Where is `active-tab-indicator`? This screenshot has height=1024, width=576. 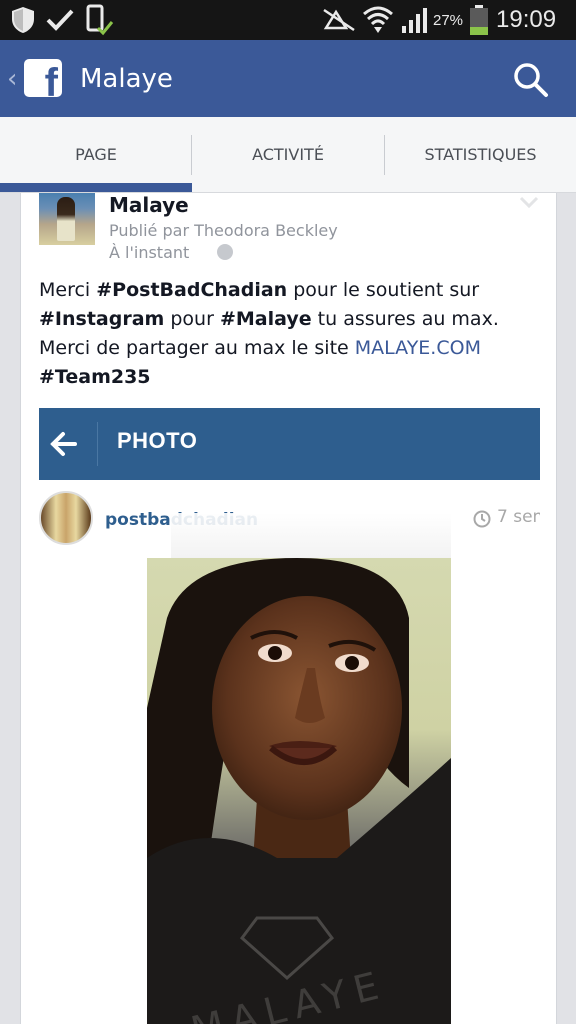 active-tab-indicator is located at coordinates (96, 187).